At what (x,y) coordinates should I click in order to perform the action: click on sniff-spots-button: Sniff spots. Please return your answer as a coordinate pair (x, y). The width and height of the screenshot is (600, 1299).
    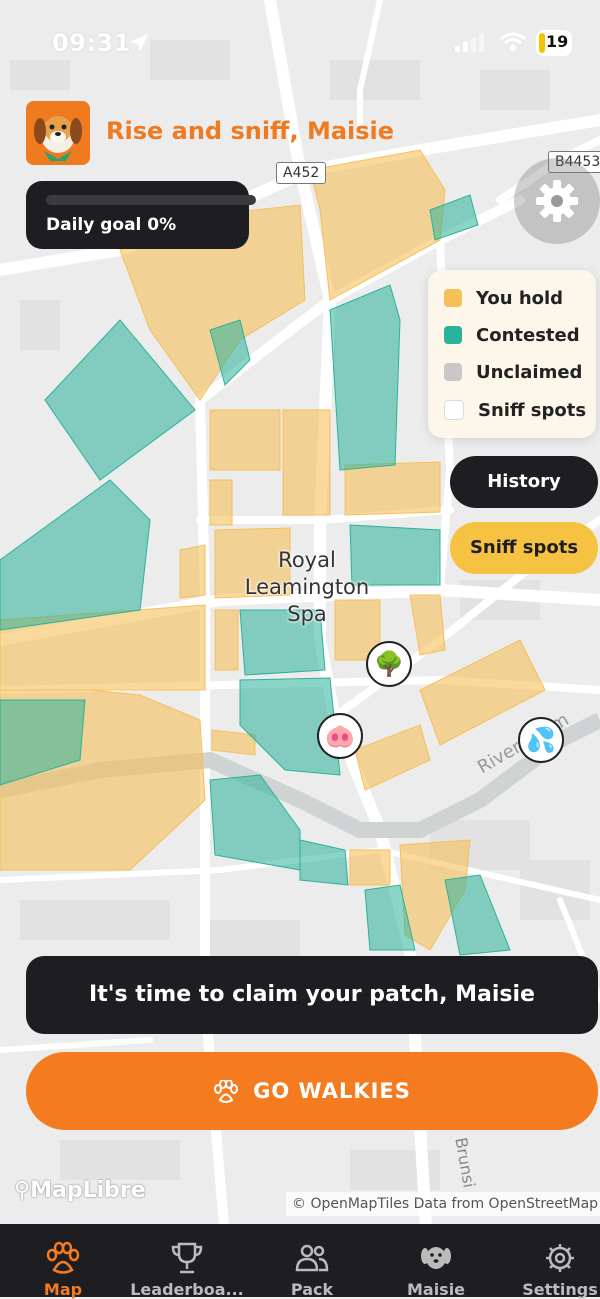
    Looking at the image, I should click on (524, 548).